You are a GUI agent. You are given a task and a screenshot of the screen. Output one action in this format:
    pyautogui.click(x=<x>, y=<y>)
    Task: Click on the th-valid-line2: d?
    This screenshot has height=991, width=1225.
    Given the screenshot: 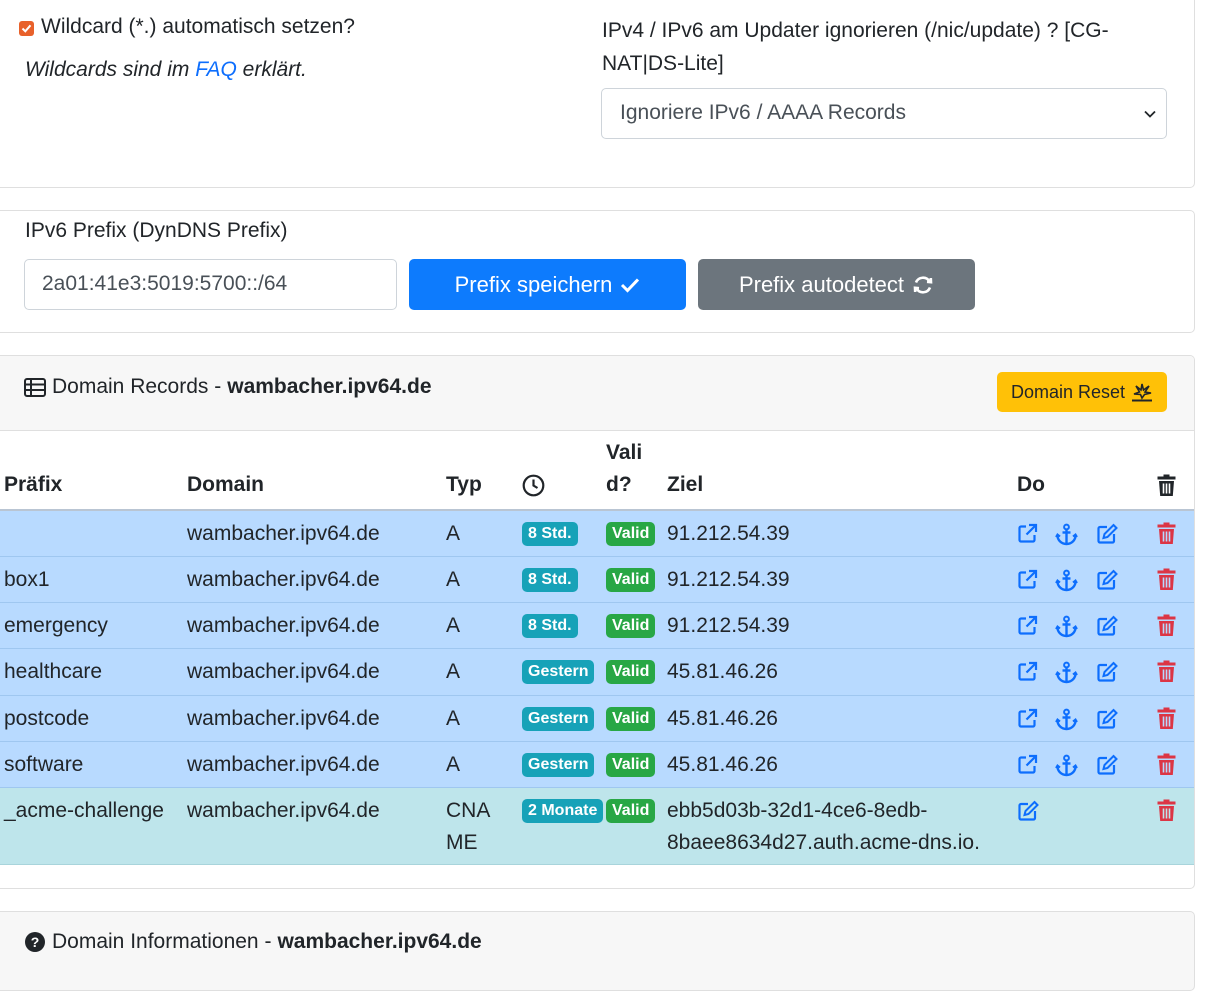 What is the action you would take?
    pyautogui.click(x=619, y=484)
    